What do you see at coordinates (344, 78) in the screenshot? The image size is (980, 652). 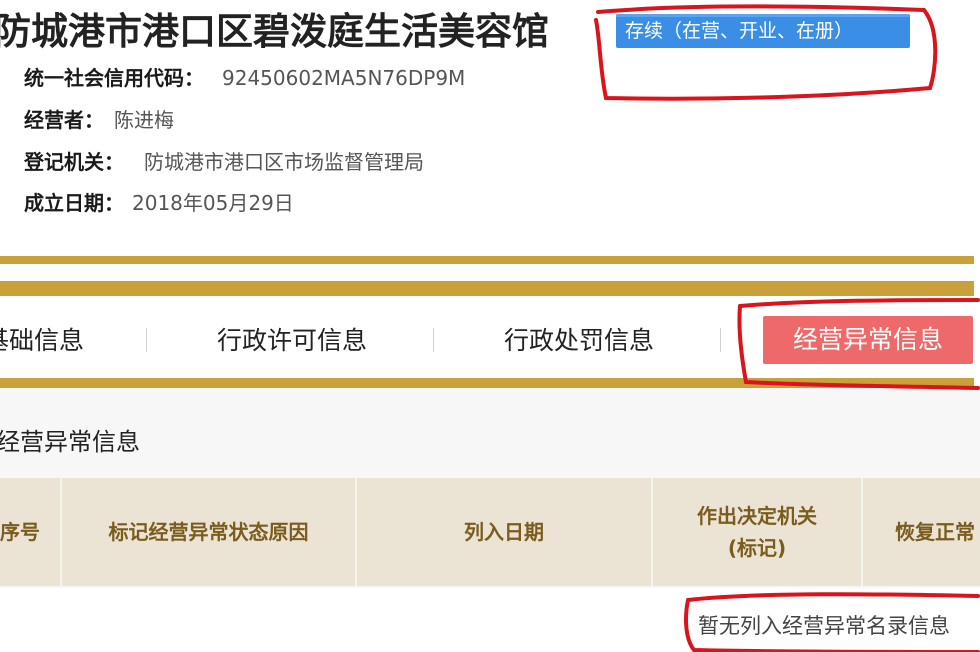 I see `credit-code-value: 92450602MA5N76DP9M` at bounding box center [344, 78].